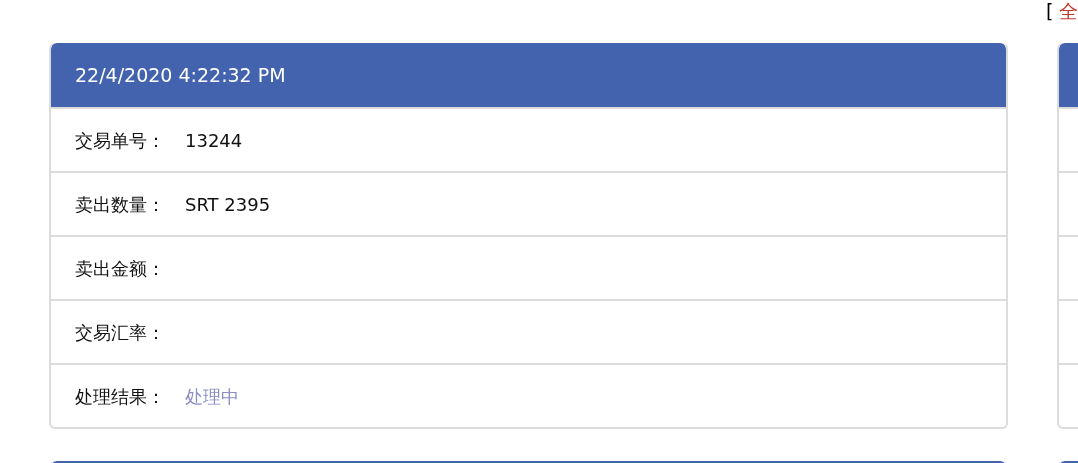  I want to click on field-value: SRT 2395, so click(228, 204).